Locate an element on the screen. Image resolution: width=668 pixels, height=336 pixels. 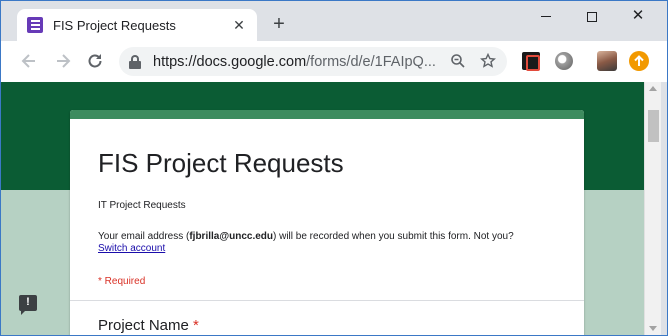
minimize-button is located at coordinates (546, 16).